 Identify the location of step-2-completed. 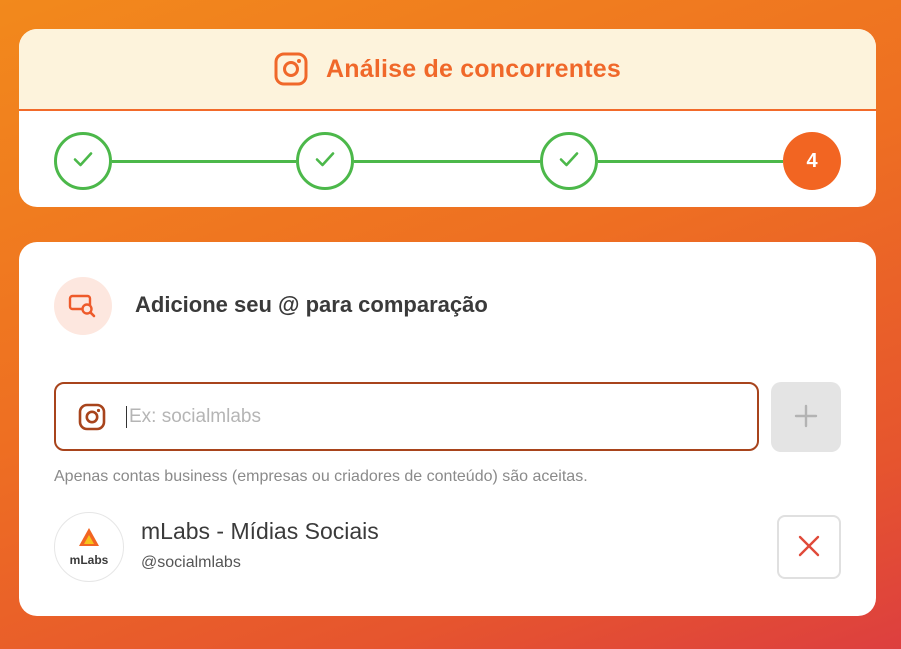
(325, 161).